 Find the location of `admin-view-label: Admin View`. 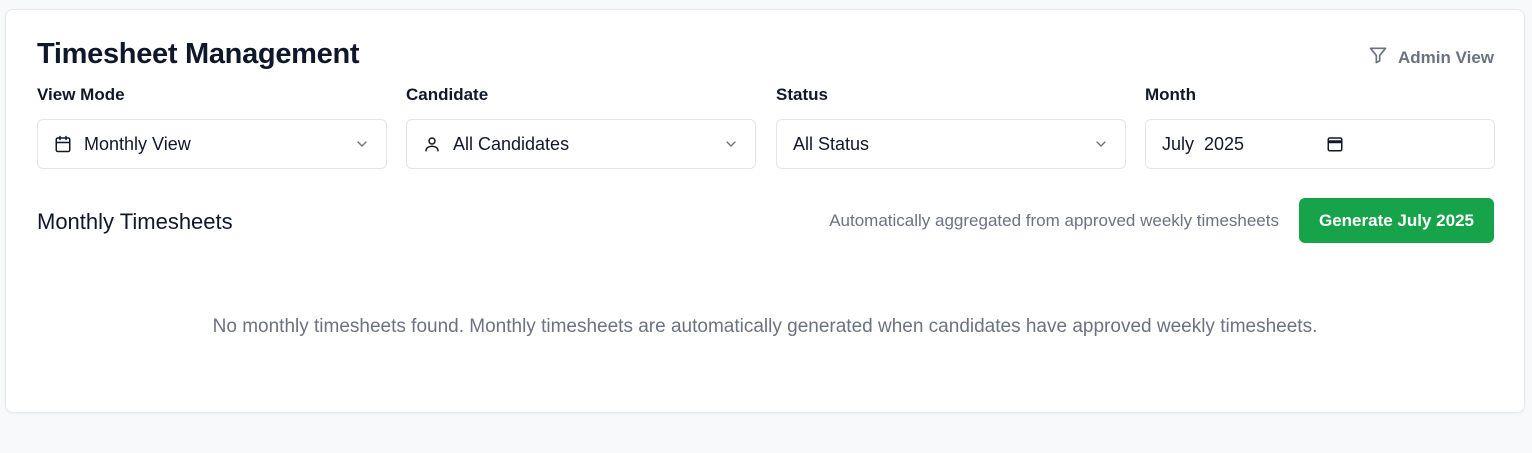

admin-view-label: Admin View is located at coordinates (1445, 57).